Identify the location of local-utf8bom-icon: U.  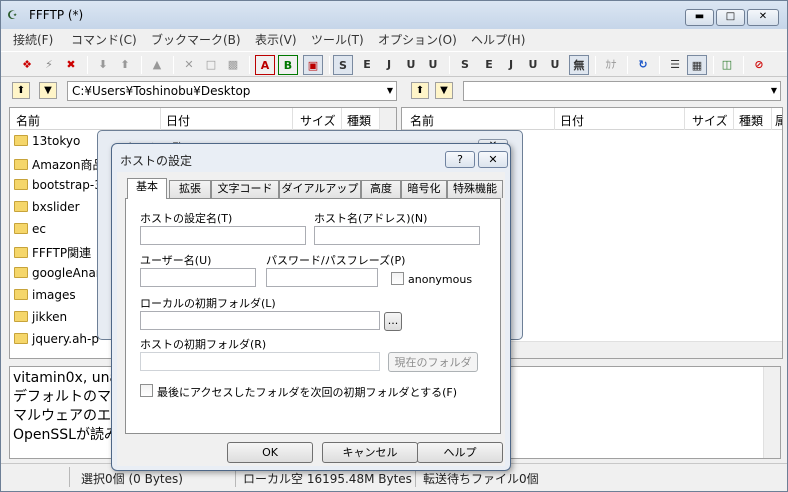
(555, 65).